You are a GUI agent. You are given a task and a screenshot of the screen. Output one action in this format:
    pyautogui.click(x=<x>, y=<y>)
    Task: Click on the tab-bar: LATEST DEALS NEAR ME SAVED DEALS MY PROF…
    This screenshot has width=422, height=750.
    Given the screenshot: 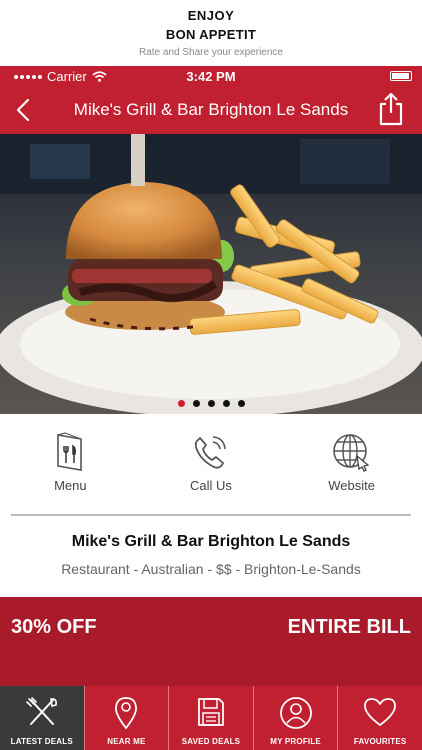 What is the action you would take?
    pyautogui.click(x=211, y=718)
    